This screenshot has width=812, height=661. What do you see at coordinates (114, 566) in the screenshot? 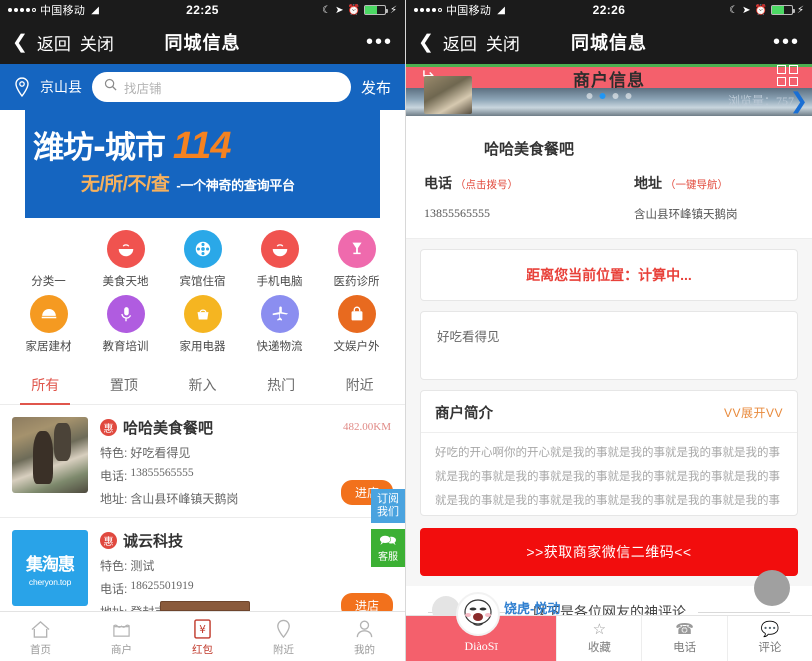
I see `feature-key: 特色:` at bounding box center [114, 566].